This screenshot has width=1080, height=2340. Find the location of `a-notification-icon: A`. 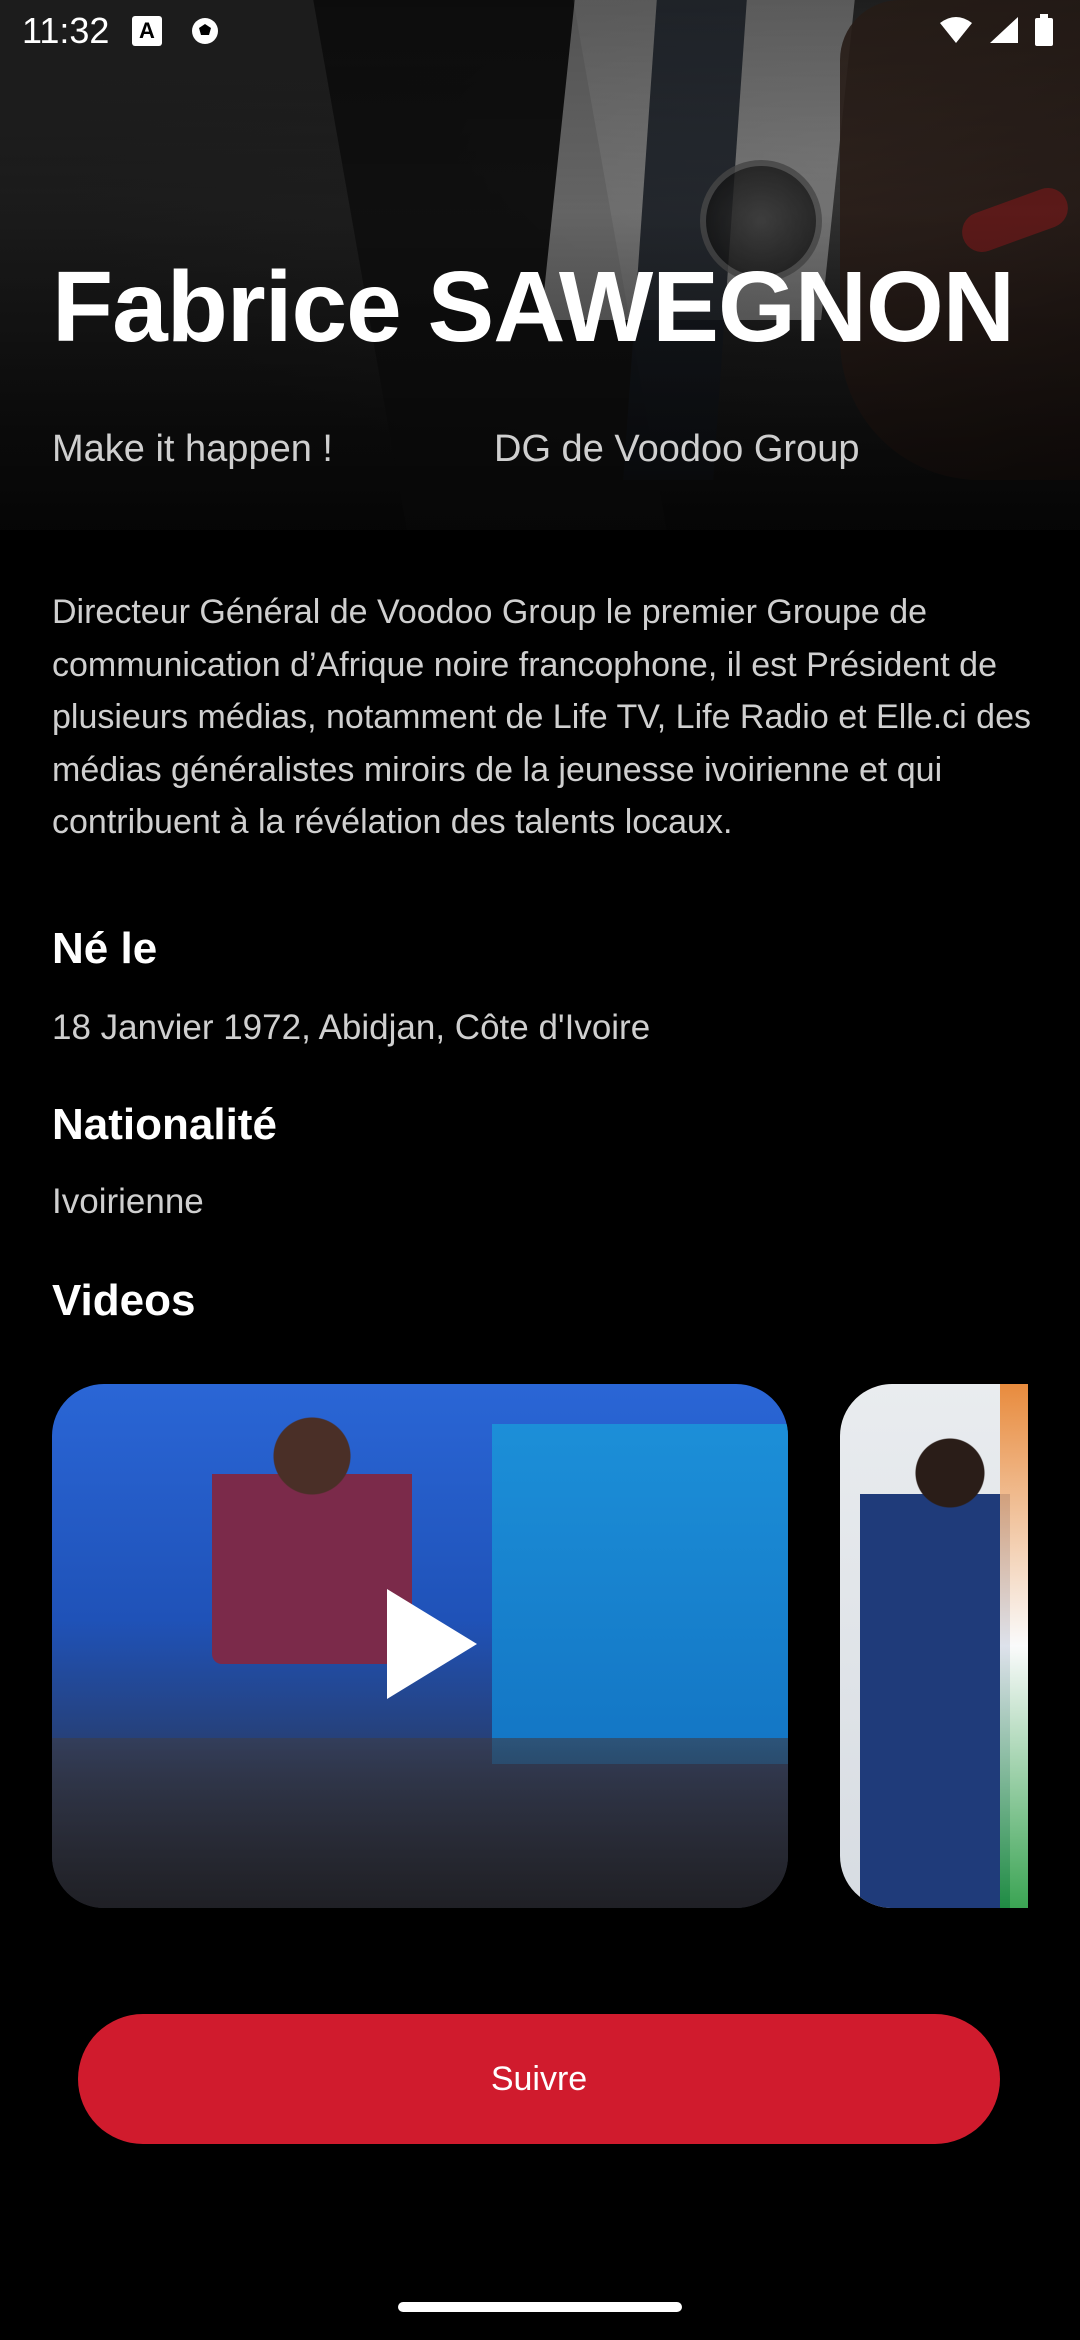

a-notification-icon: A is located at coordinates (147, 31).